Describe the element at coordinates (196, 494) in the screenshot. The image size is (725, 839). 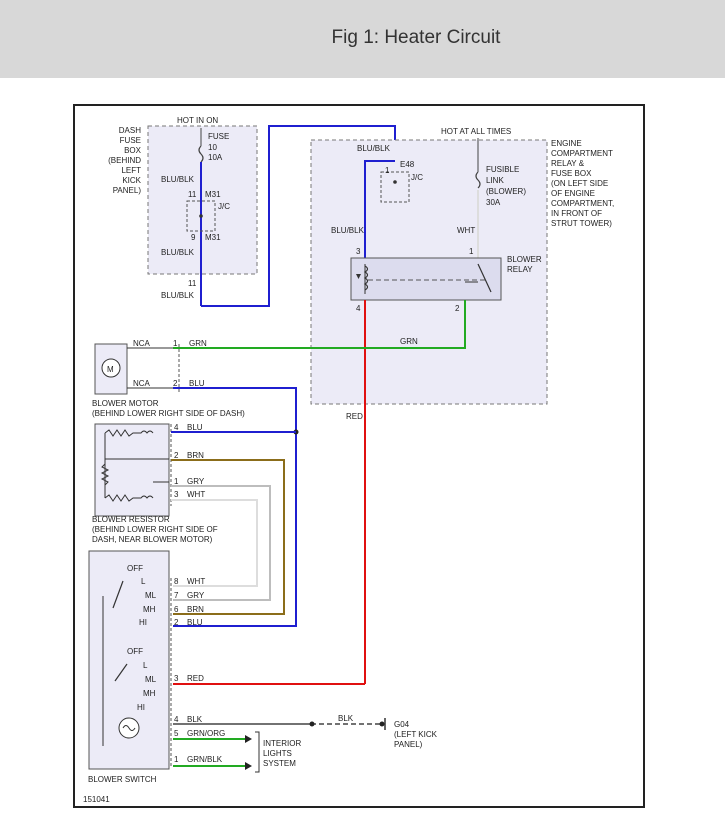
I see `resistor-wire-3: WHT` at that location.